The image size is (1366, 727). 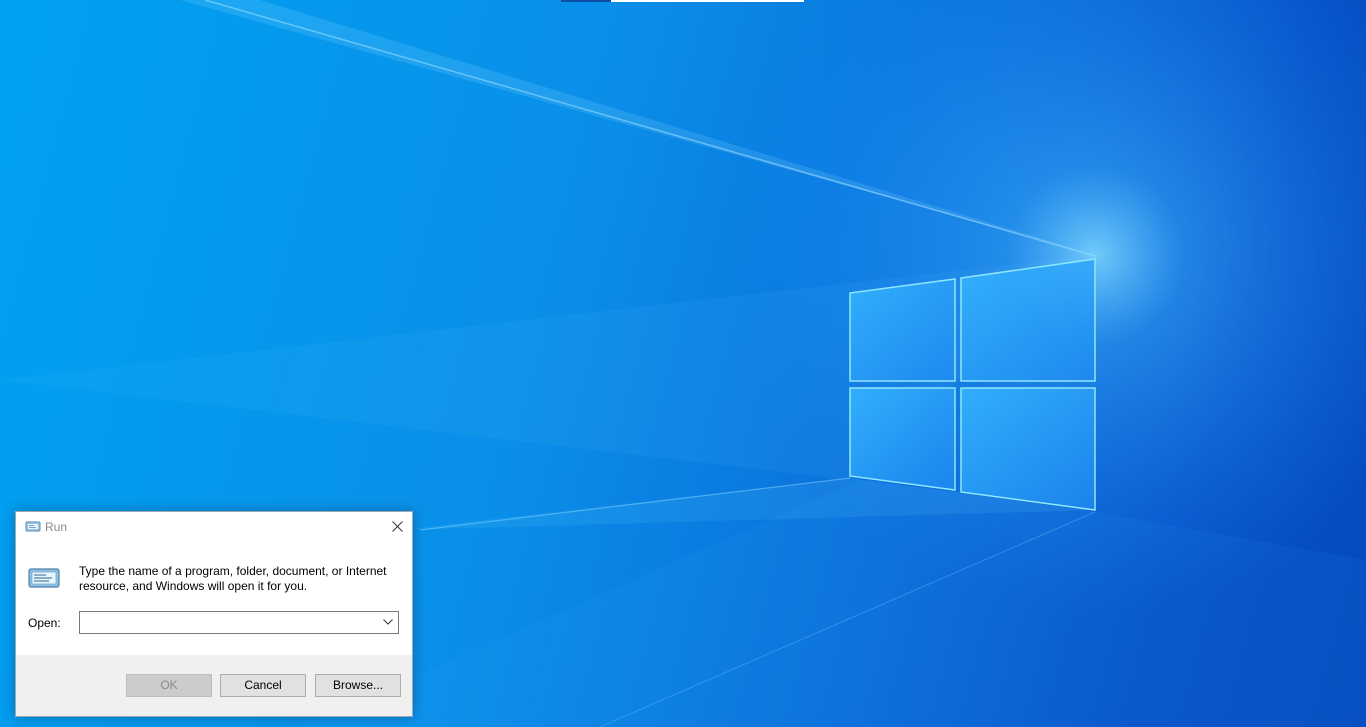 I want to click on cancel-button: Cancel, so click(x=263, y=685).